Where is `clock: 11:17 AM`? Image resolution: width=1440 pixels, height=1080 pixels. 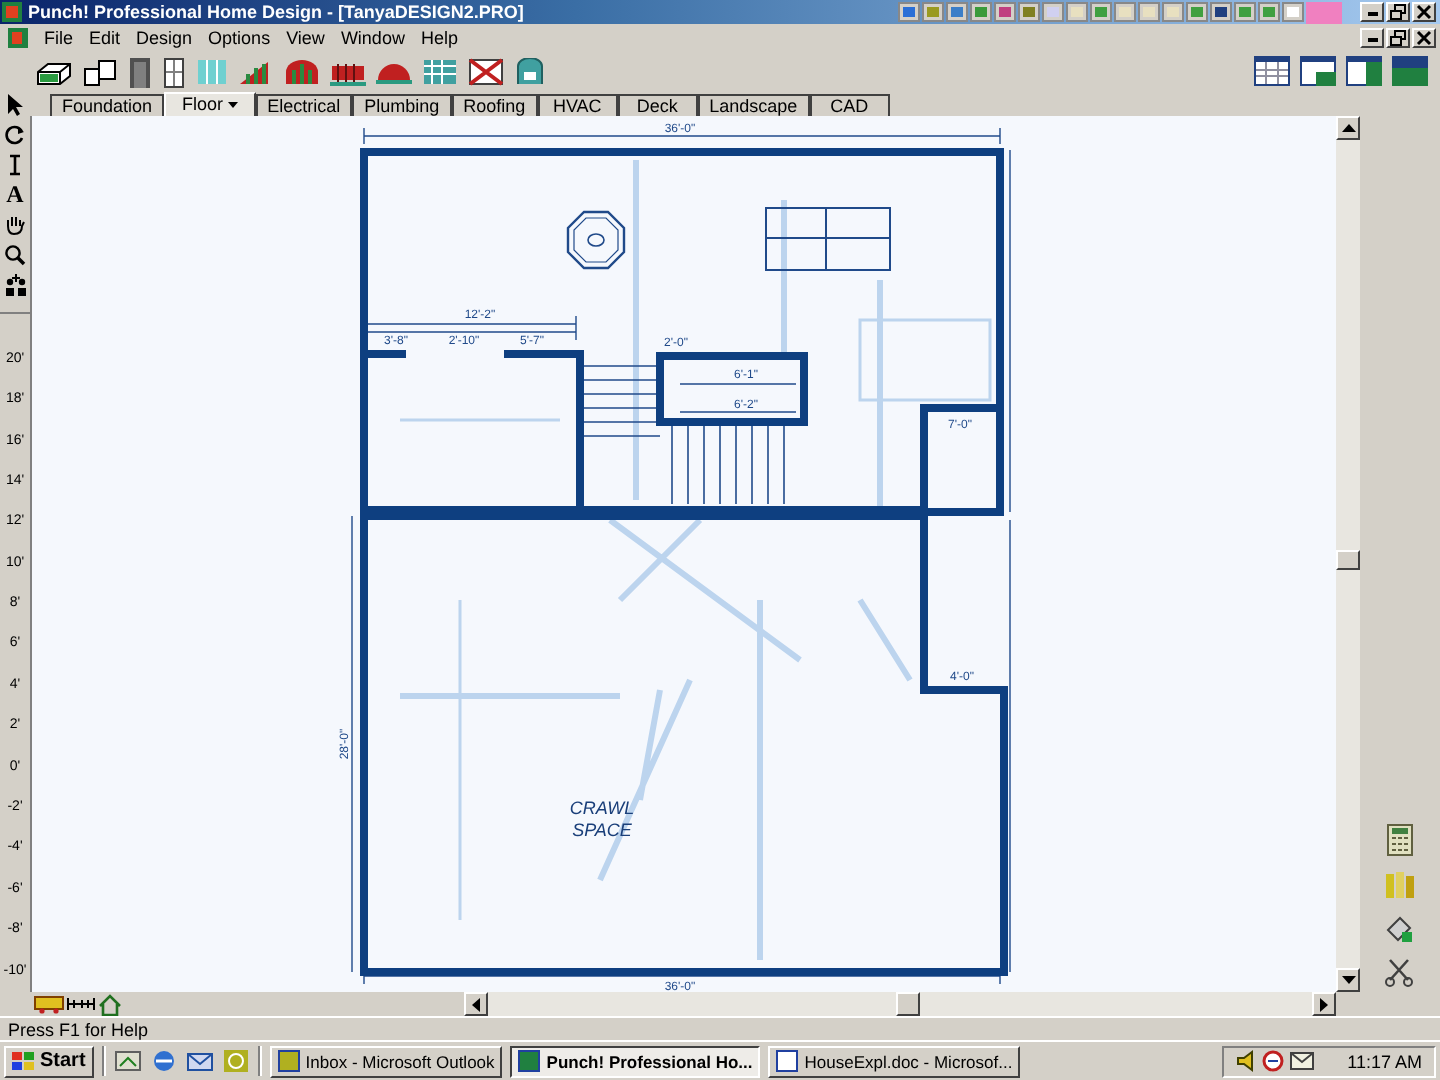
clock: 11:17 AM is located at coordinates (1384, 1061).